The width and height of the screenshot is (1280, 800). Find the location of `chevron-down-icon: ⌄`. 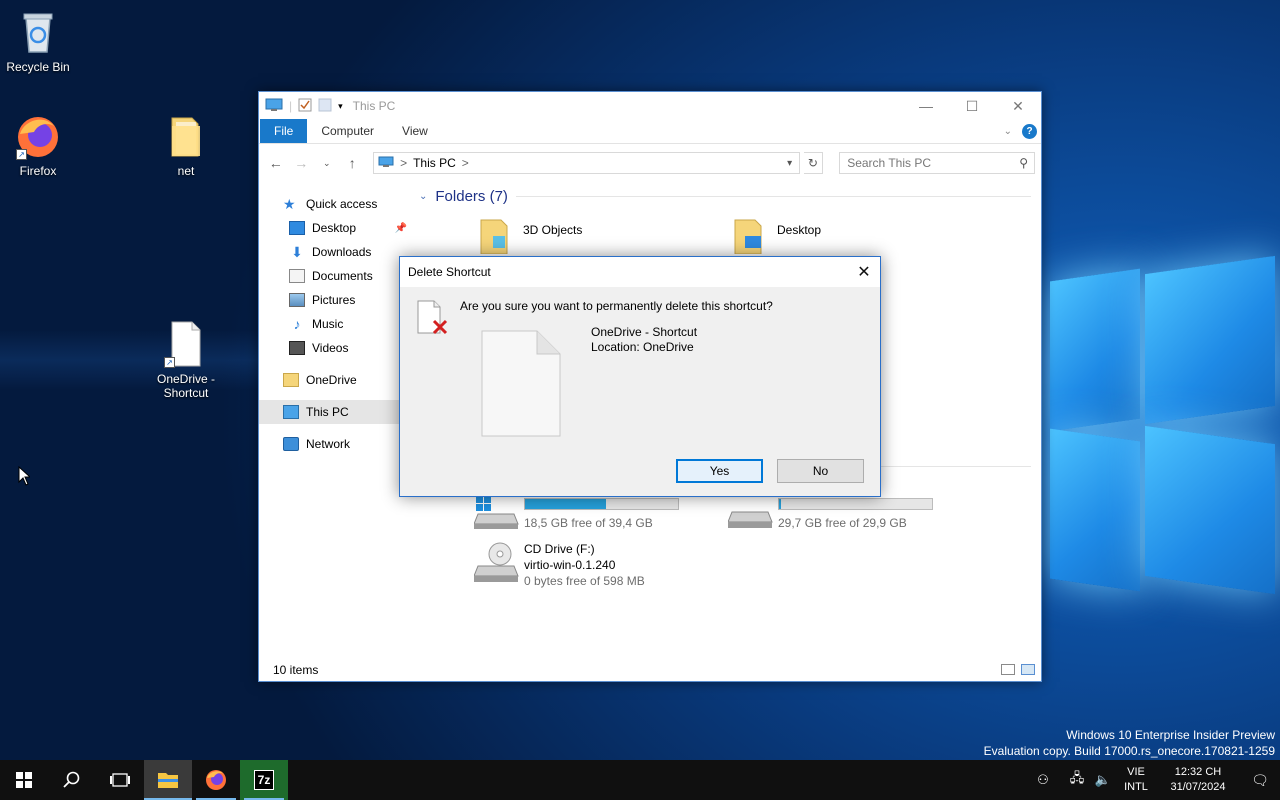

chevron-down-icon: ⌄ is located at coordinates (423, 196).